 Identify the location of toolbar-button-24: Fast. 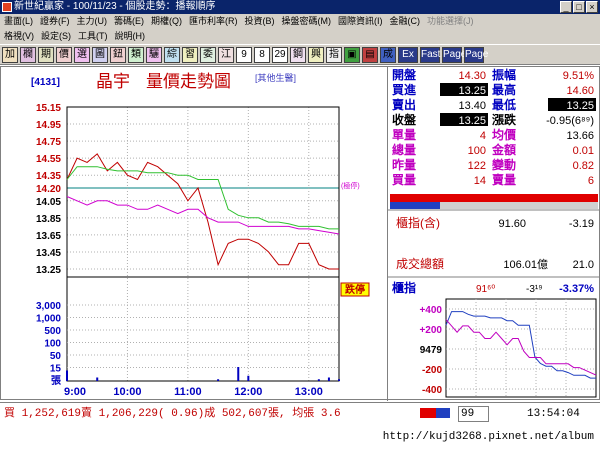
(430, 54).